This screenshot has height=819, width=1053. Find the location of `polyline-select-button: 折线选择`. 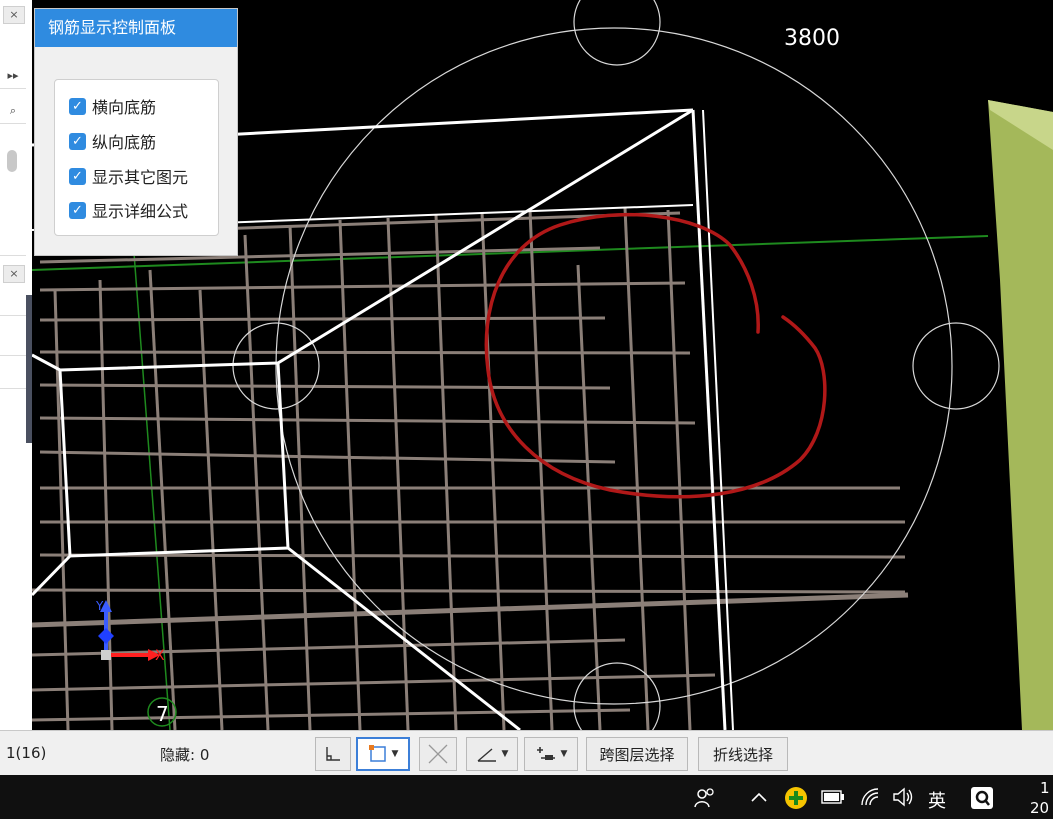

polyline-select-button: 折线选择 is located at coordinates (743, 754).